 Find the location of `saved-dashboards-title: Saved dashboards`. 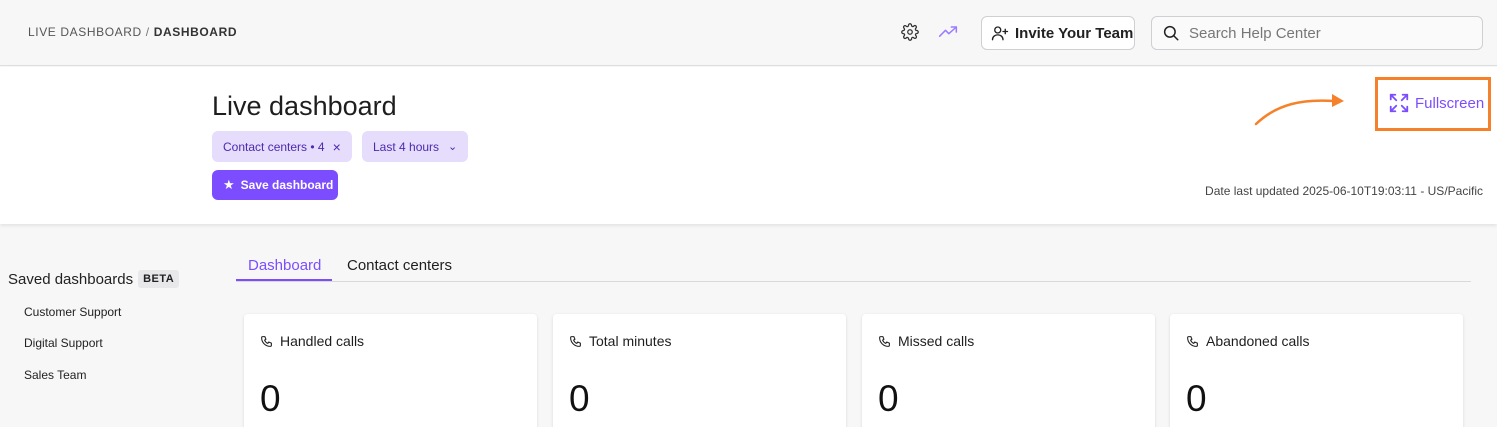

saved-dashboards-title: Saved dashboards is located at coordinates (71, 279).